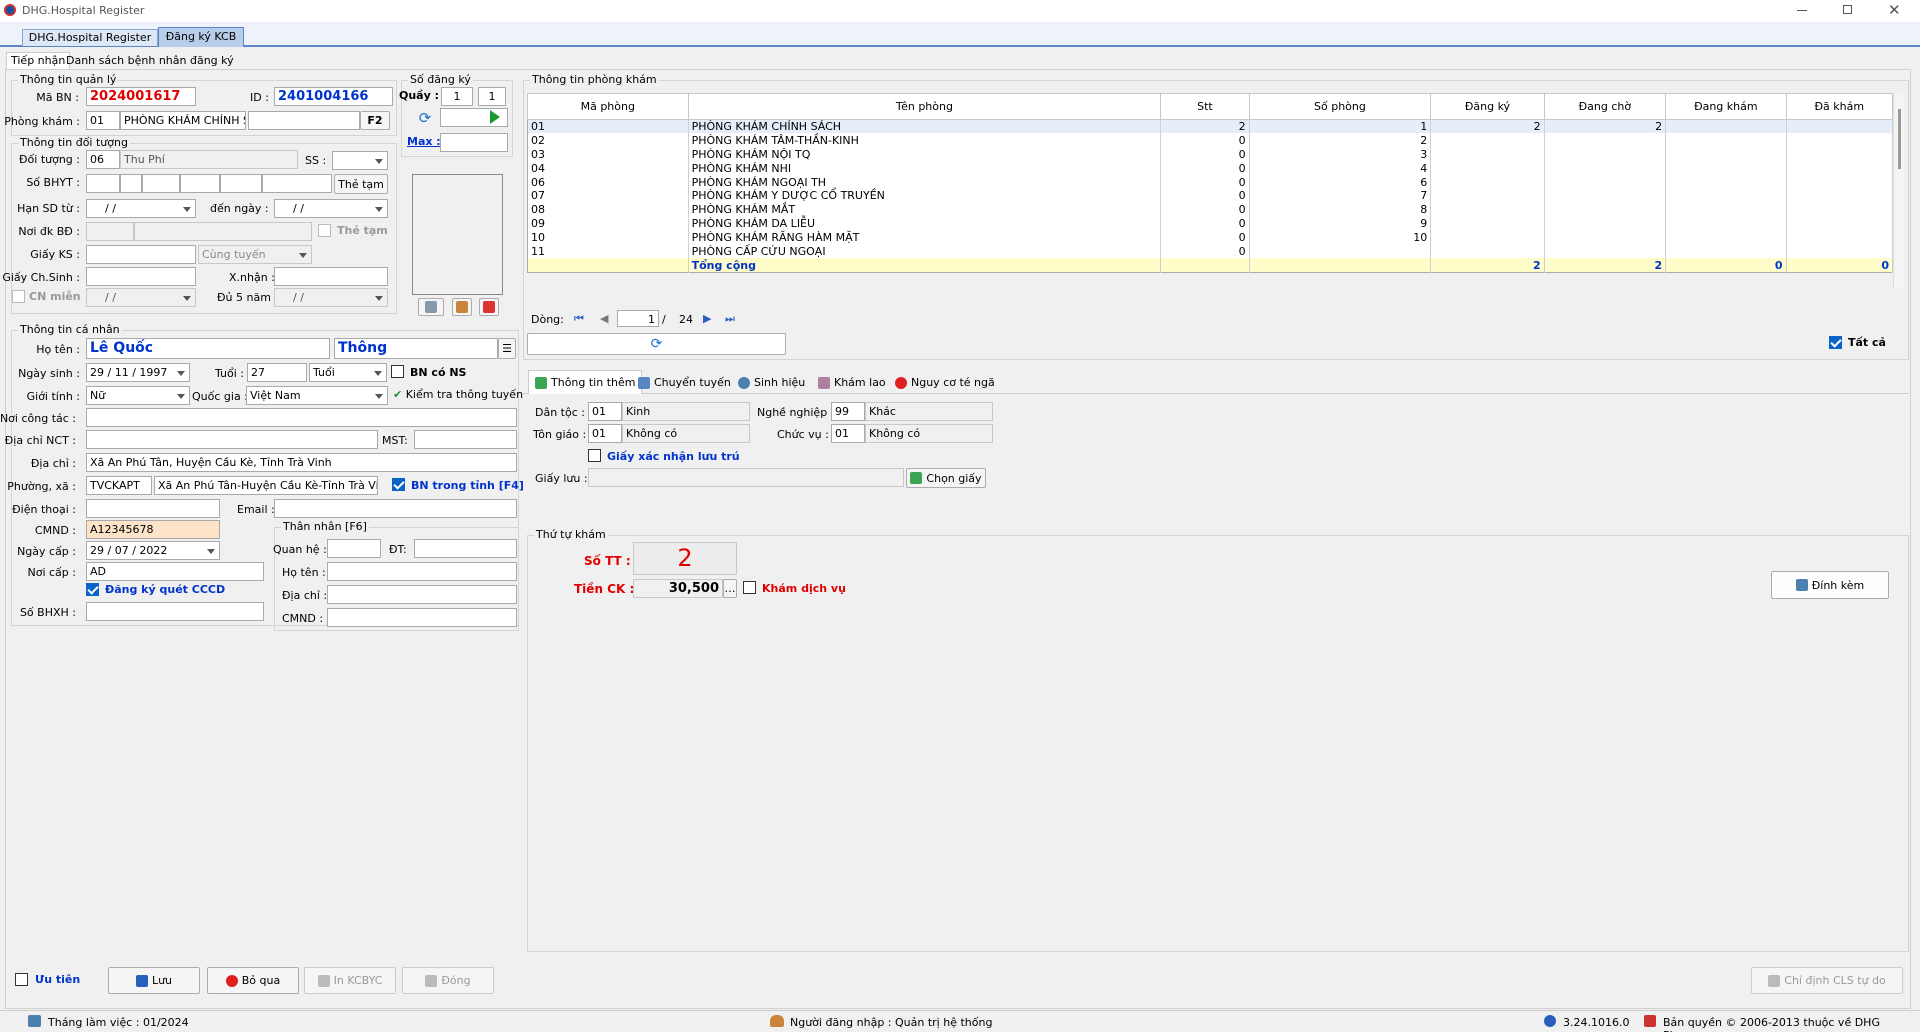 The width and height of the screenshot is (1920, 1032). Describe the element at coordinates (138, 372) in the screenshot. I see `ngay-sinh-field: 29 / 11 / 1997` at that location.